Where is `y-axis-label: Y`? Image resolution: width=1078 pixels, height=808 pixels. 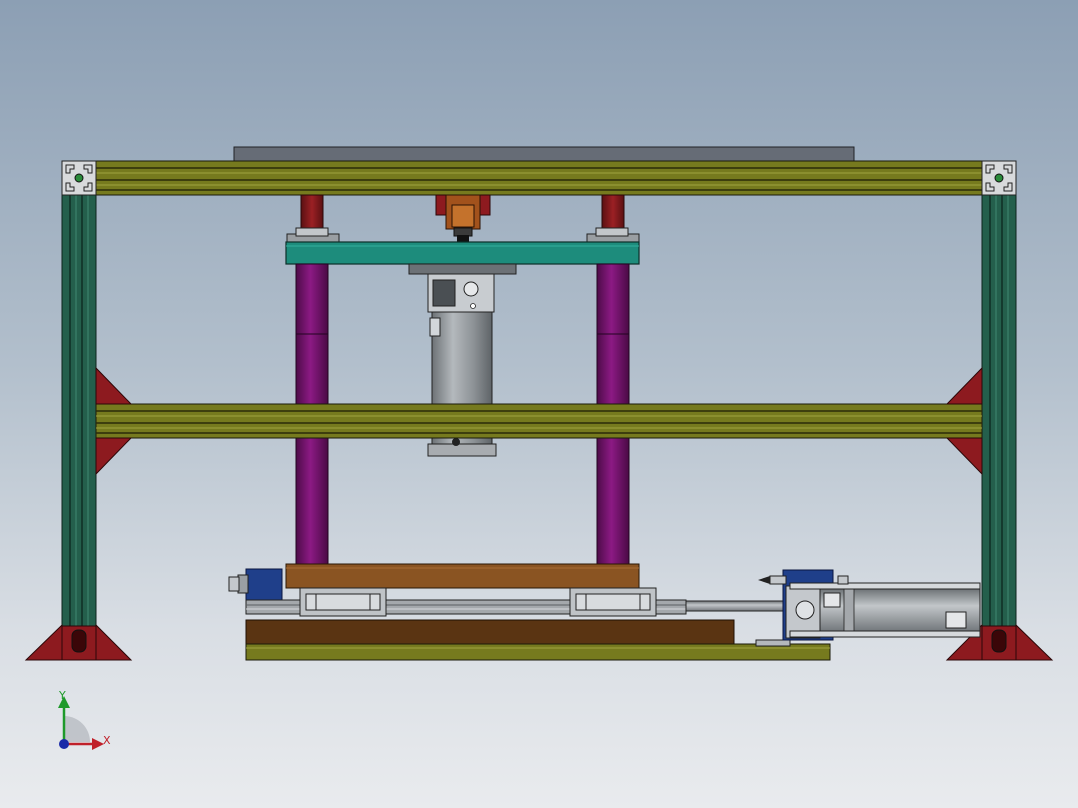 y-axis-label: Y is located at coordinates (62, 695).